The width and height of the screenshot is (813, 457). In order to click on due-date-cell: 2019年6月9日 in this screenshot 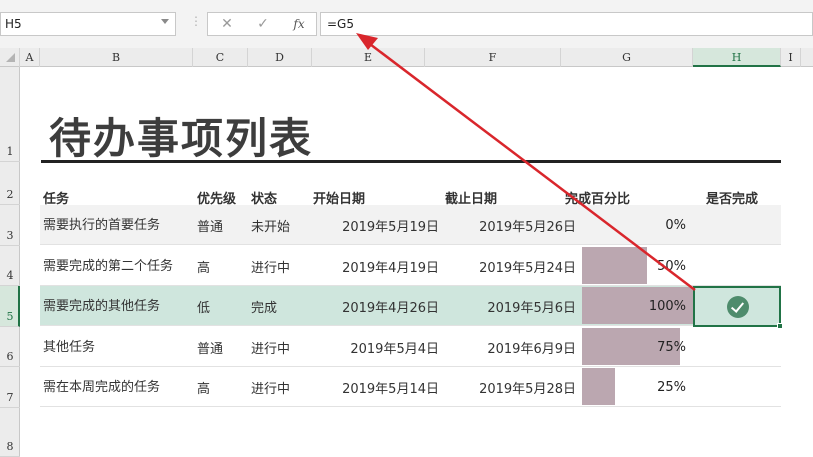, I will do `click(510, 347)`.